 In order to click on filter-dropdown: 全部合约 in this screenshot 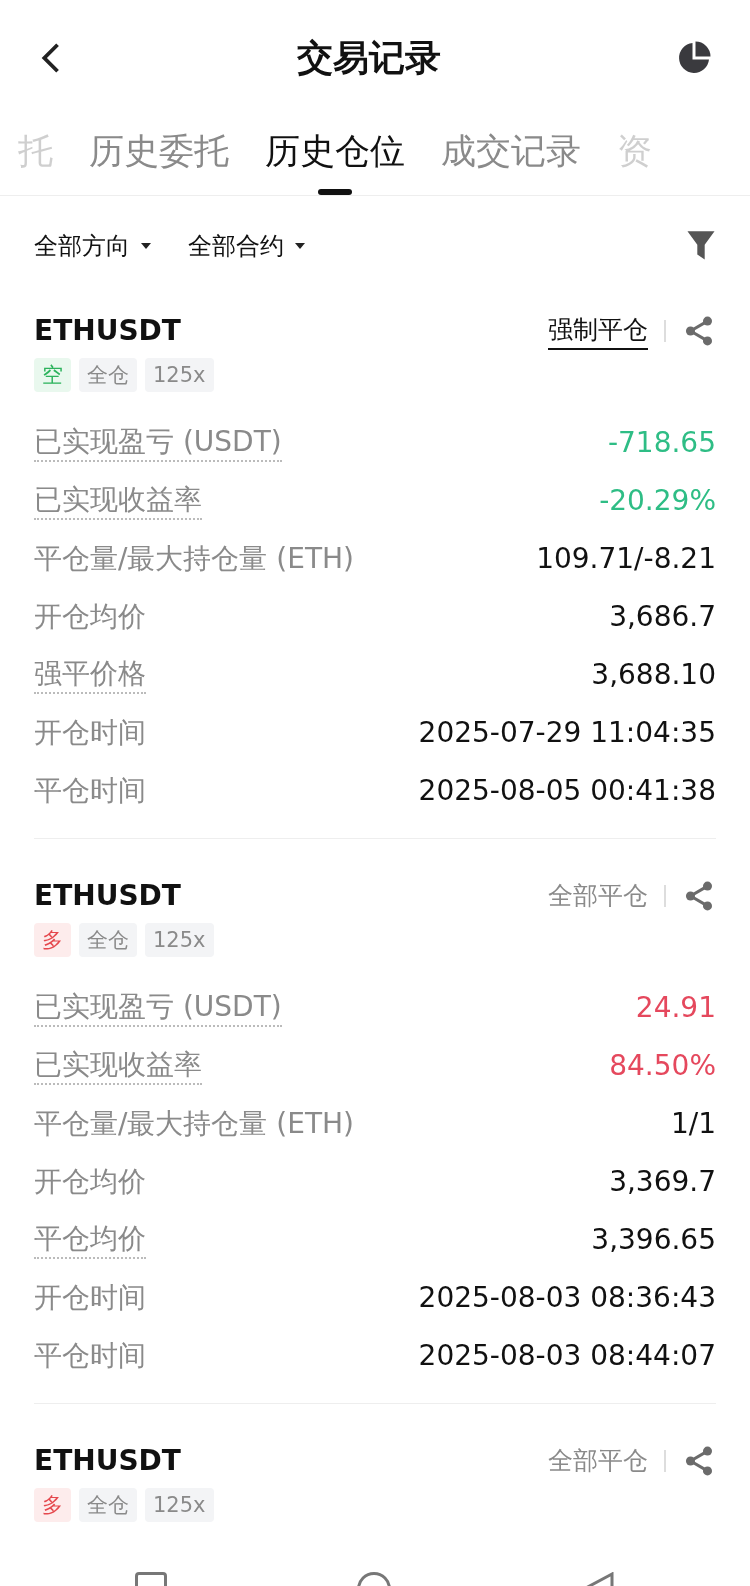, I will do `click(247, 246)`.